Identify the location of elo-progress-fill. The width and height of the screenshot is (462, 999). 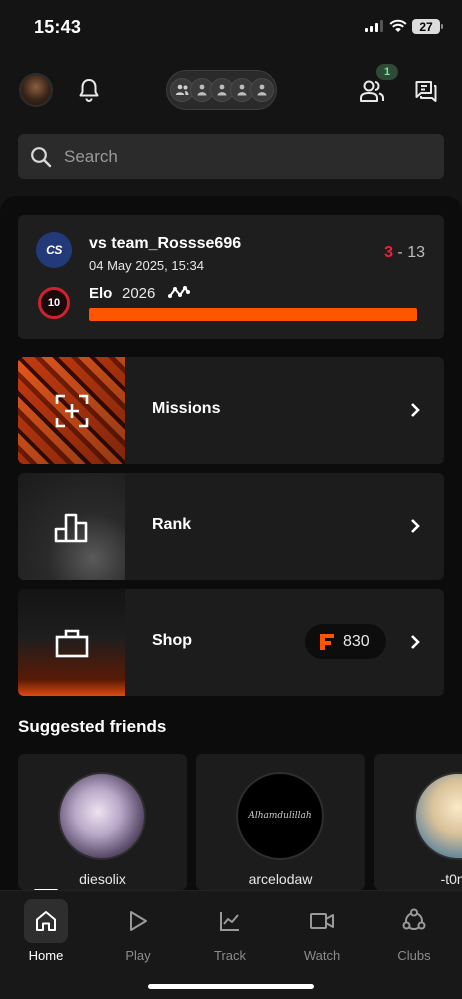
(253, 314).